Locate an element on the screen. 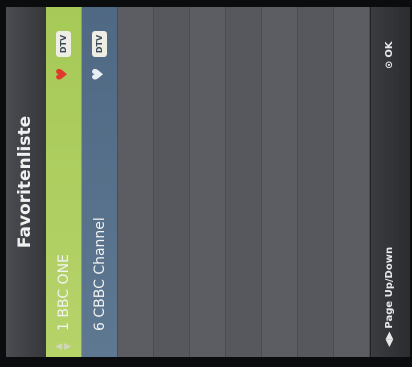 This screenshot has width=412, height=367. channel-row-bbc-one: ▲ ▼ 1 BBC ONE ♥ DTV is located at coordinates (64, 182).